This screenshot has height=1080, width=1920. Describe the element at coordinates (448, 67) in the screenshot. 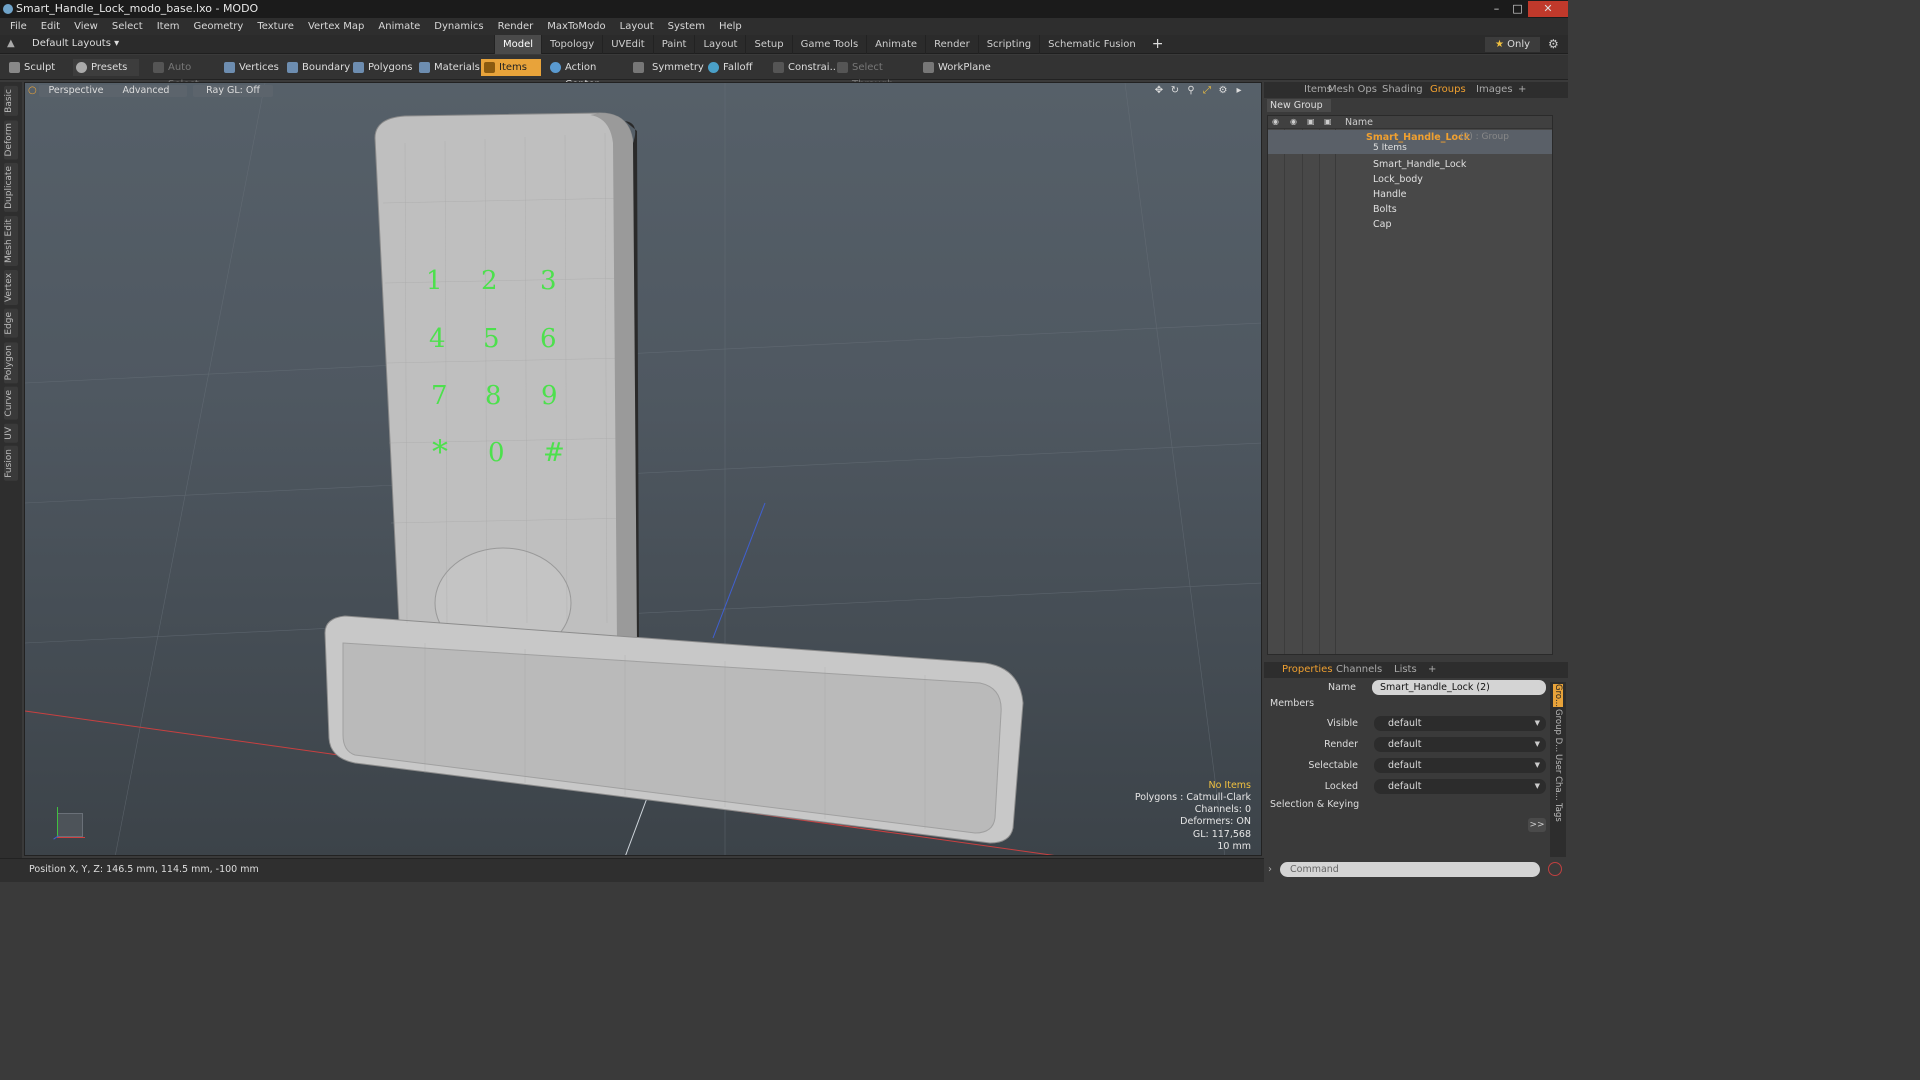

I see `materials-button: Materials` at that location.